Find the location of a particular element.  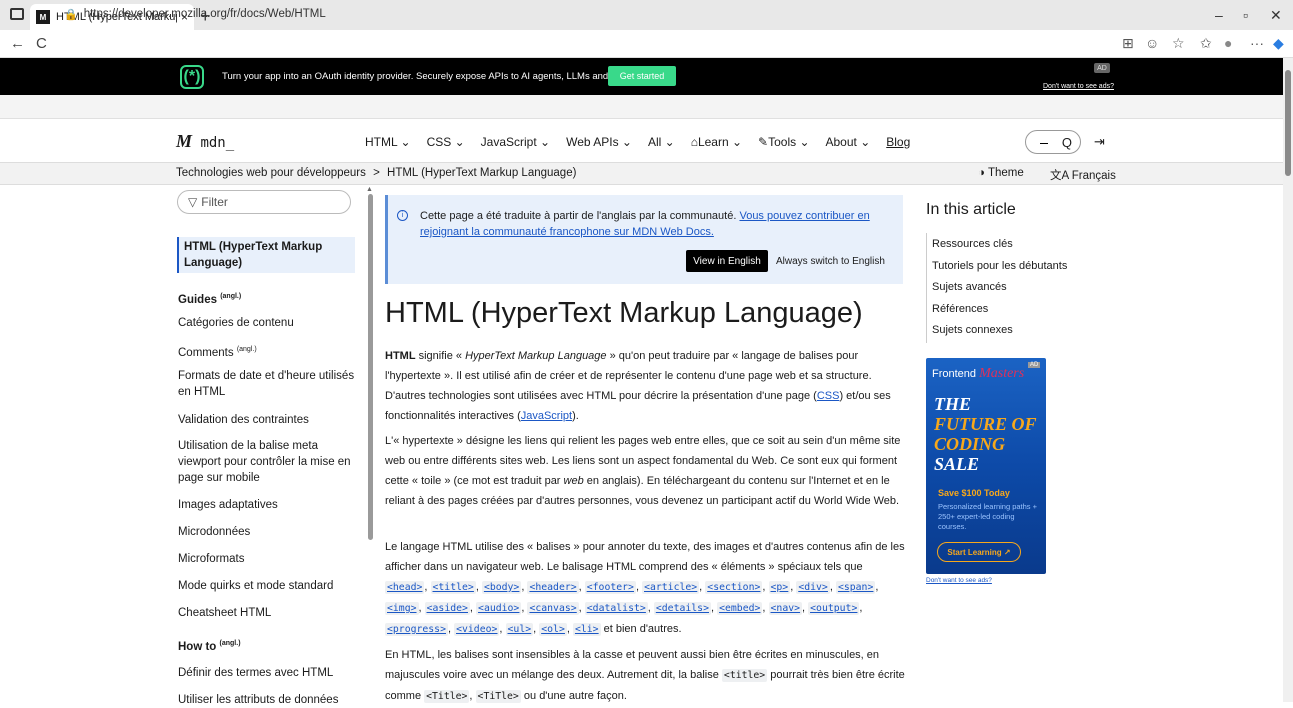

css-link: CSS is located at coordinates (828, 396).